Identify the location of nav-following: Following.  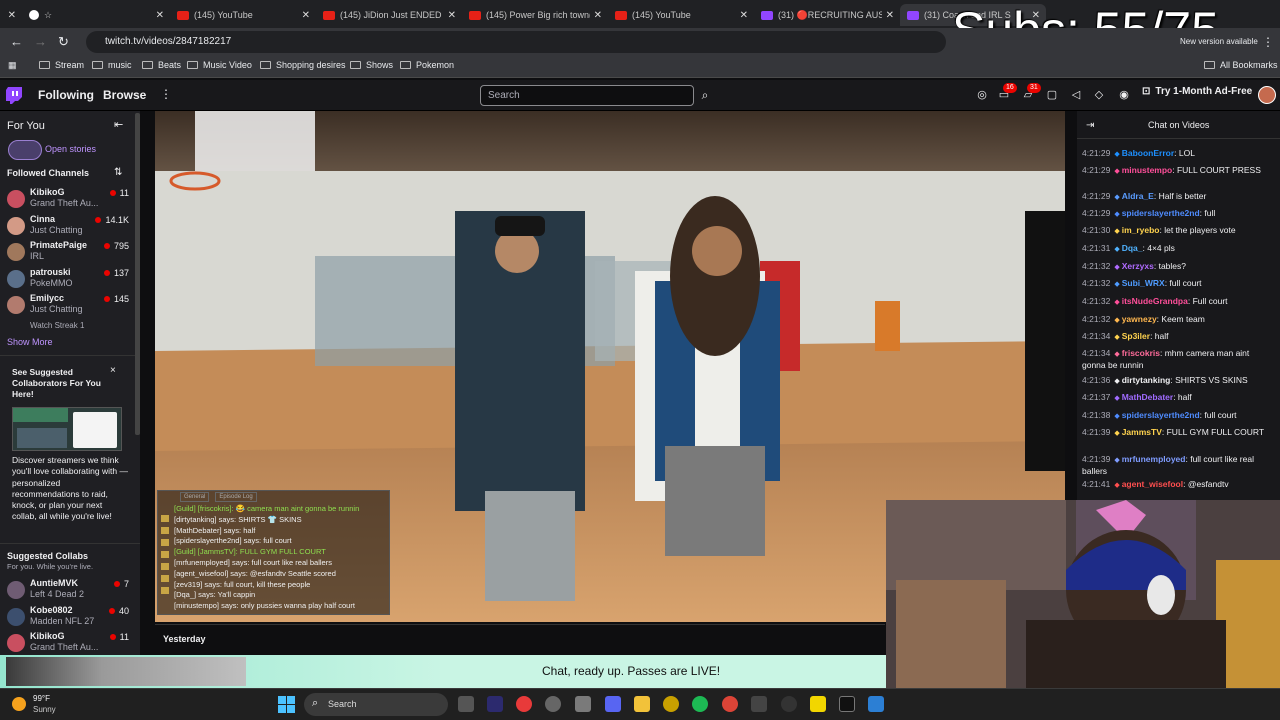
(66, 95).